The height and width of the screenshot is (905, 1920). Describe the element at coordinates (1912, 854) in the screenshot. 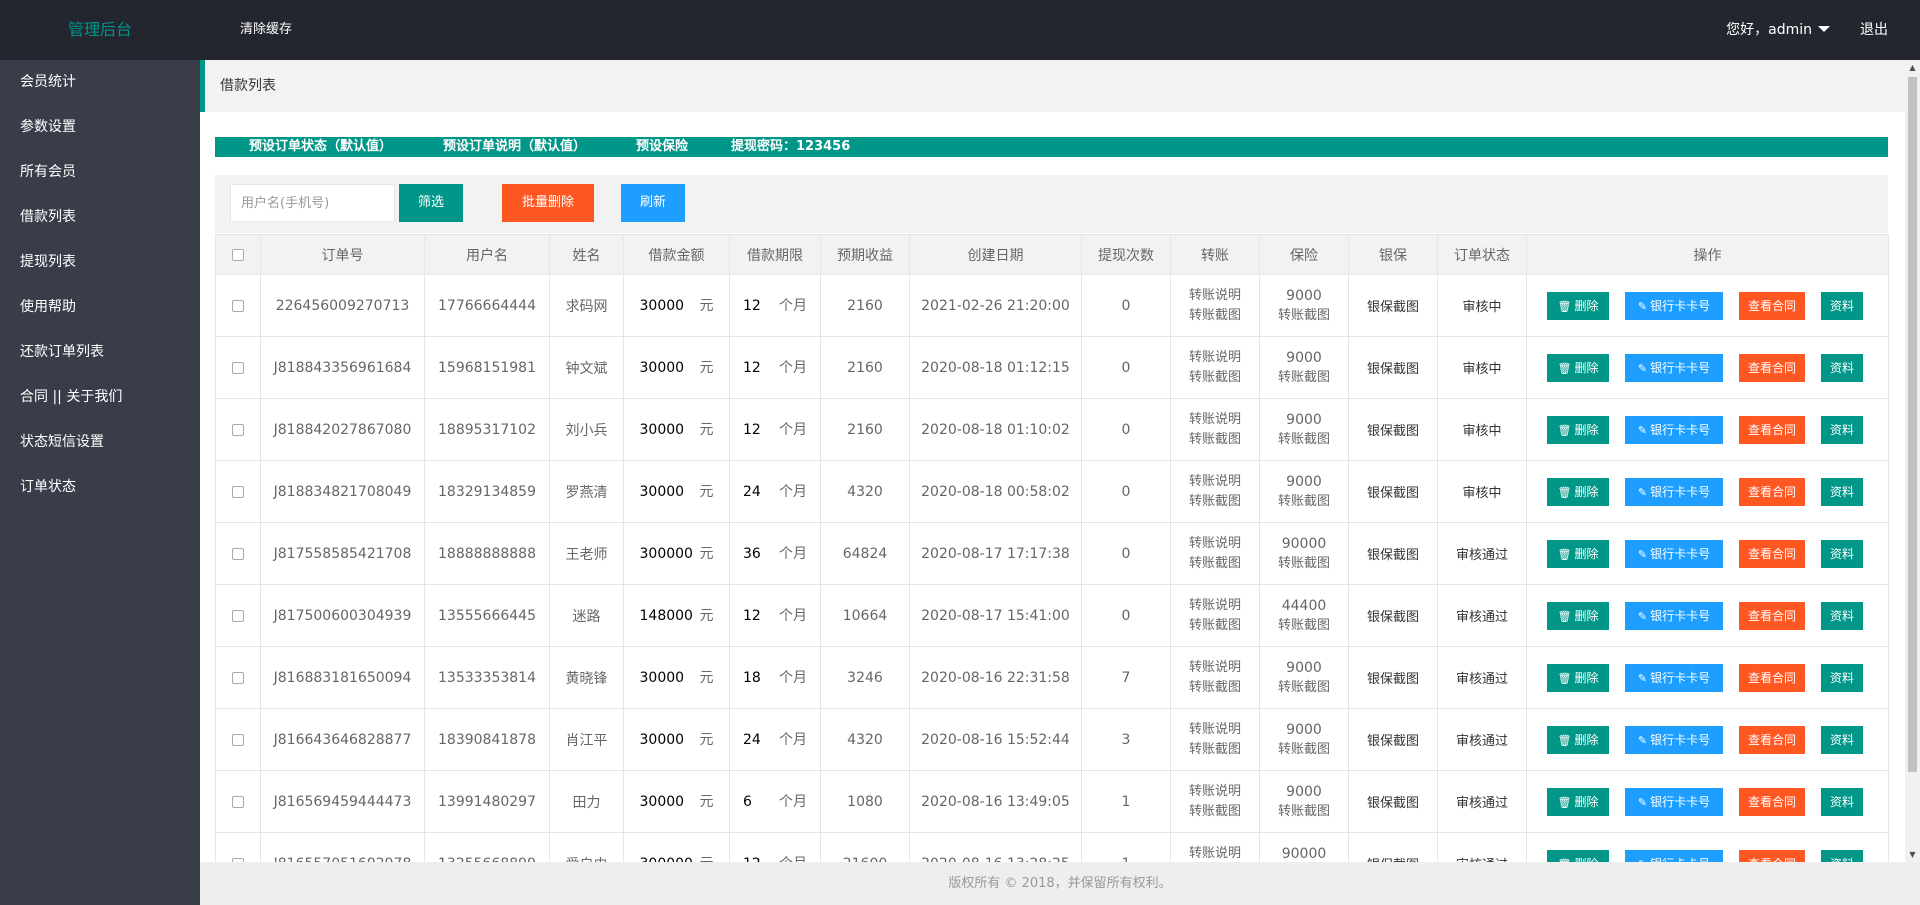

I see `scroll-down-arrow-icon: ▼` at that location.